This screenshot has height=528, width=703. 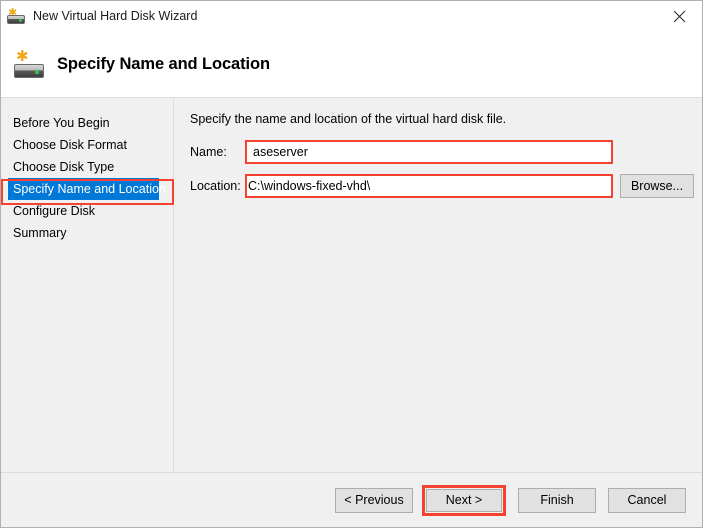 What do you see at coordinates (87, 189) in the screenshot?
I see `sidebar-item-specify-name-and-location: Specify Name and Location` at bounding box center [87, 189].